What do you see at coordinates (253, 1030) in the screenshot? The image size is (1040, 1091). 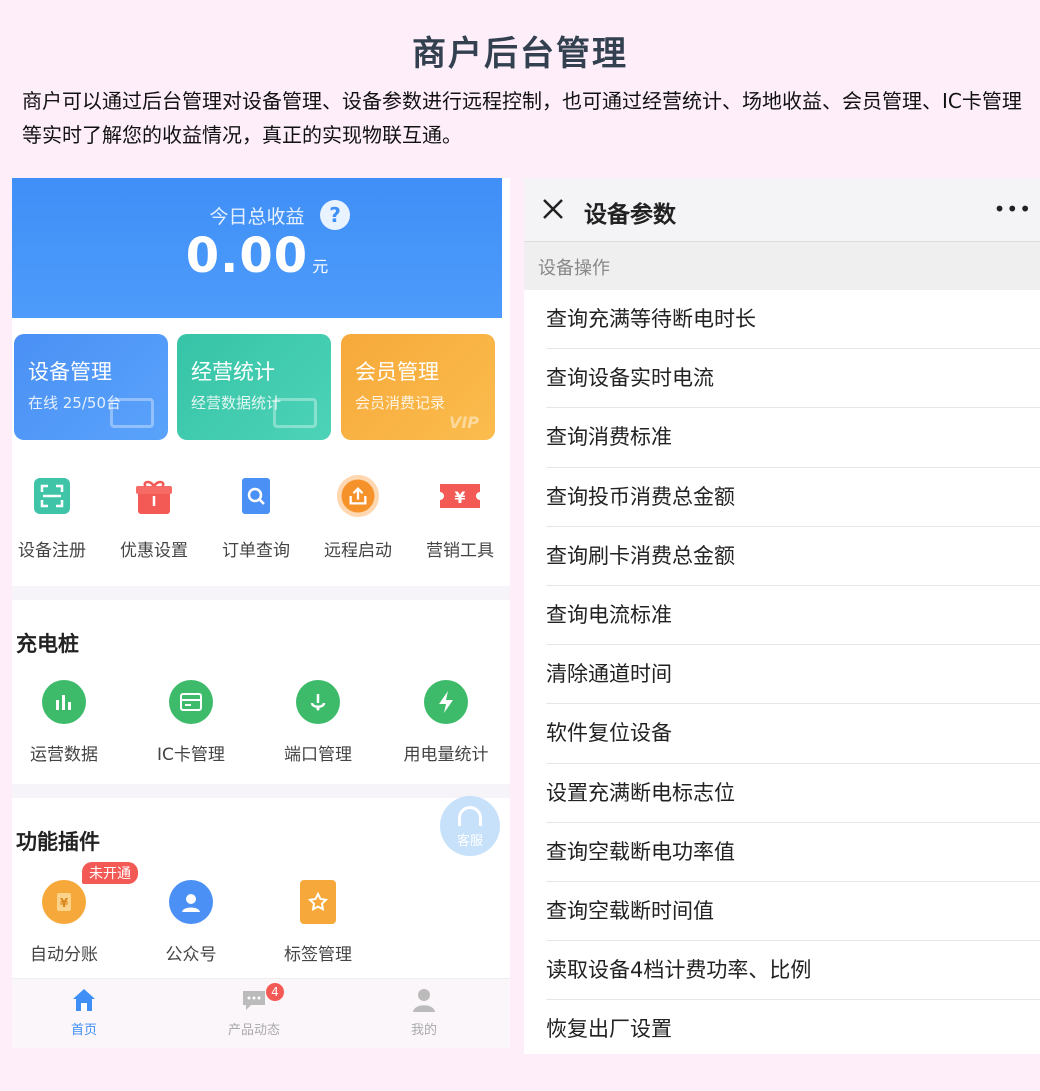 I see `tab-label: 产品动态` at bounding box center [253, 1030].